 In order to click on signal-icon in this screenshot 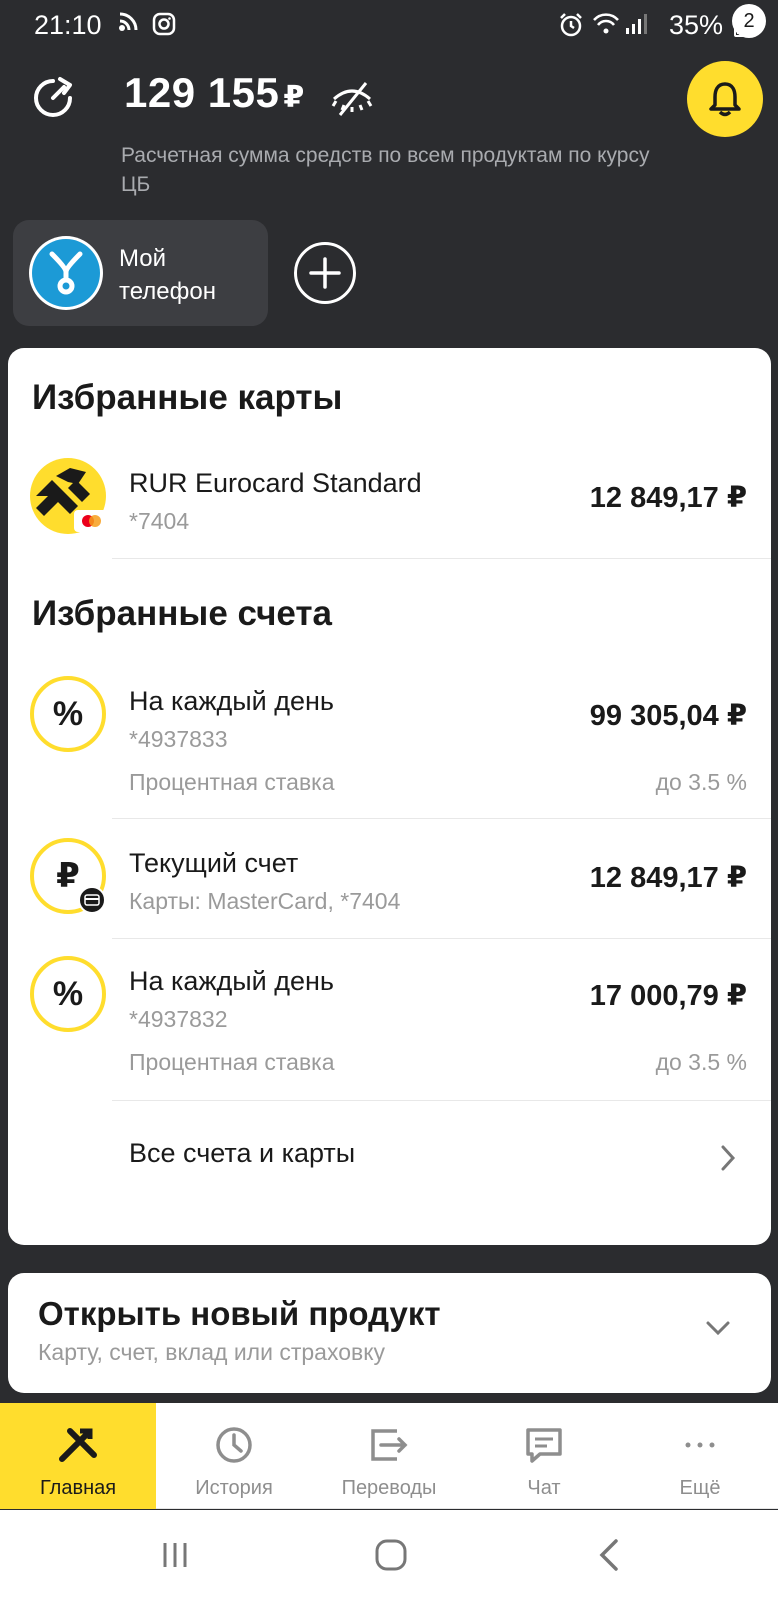, I will do `click(636, 24)`.